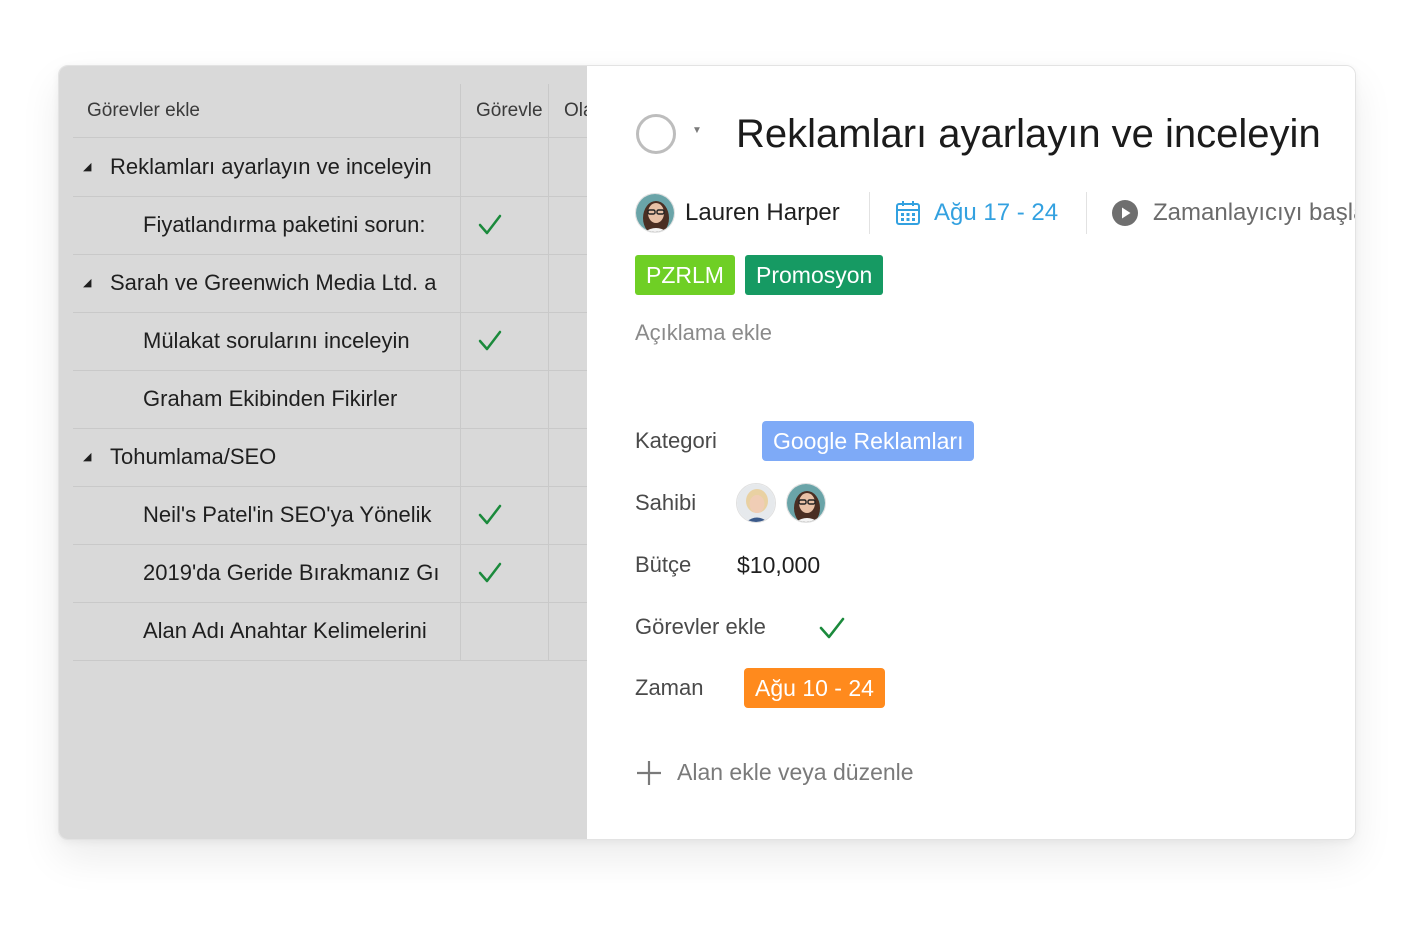 This screenshot has height=932, width=1412. Describe the element at coordinates (512, 111) in the screenshot. I see `column-header-task-check: Görevle` at that location.